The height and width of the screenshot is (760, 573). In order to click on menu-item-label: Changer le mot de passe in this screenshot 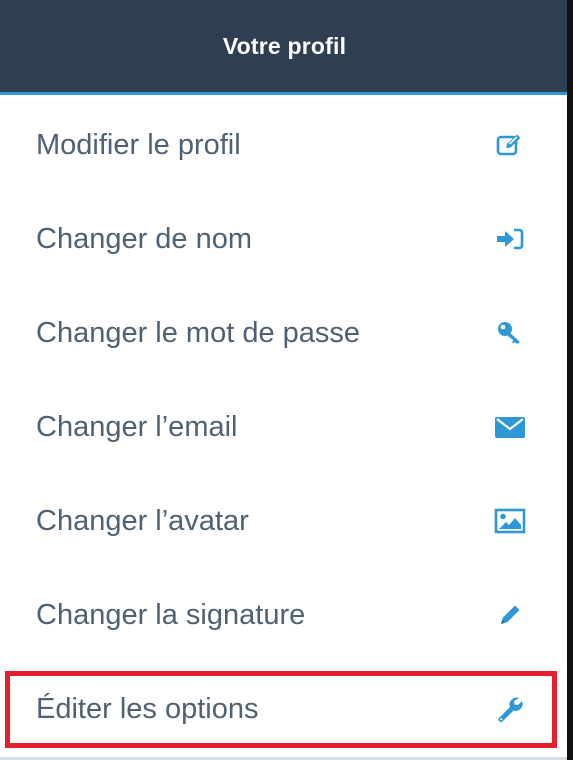, I will do `click(198, 332)`.